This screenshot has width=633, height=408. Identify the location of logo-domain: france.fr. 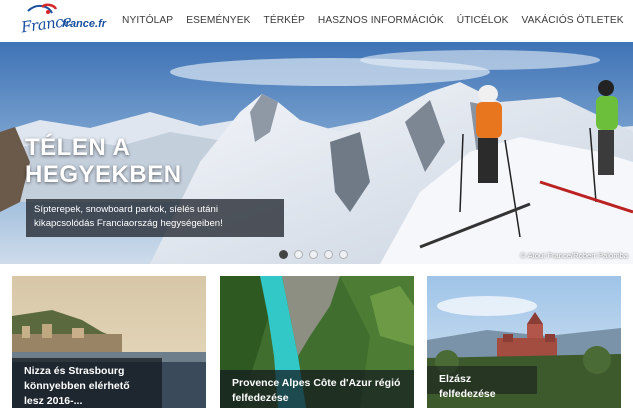
(84, 24).